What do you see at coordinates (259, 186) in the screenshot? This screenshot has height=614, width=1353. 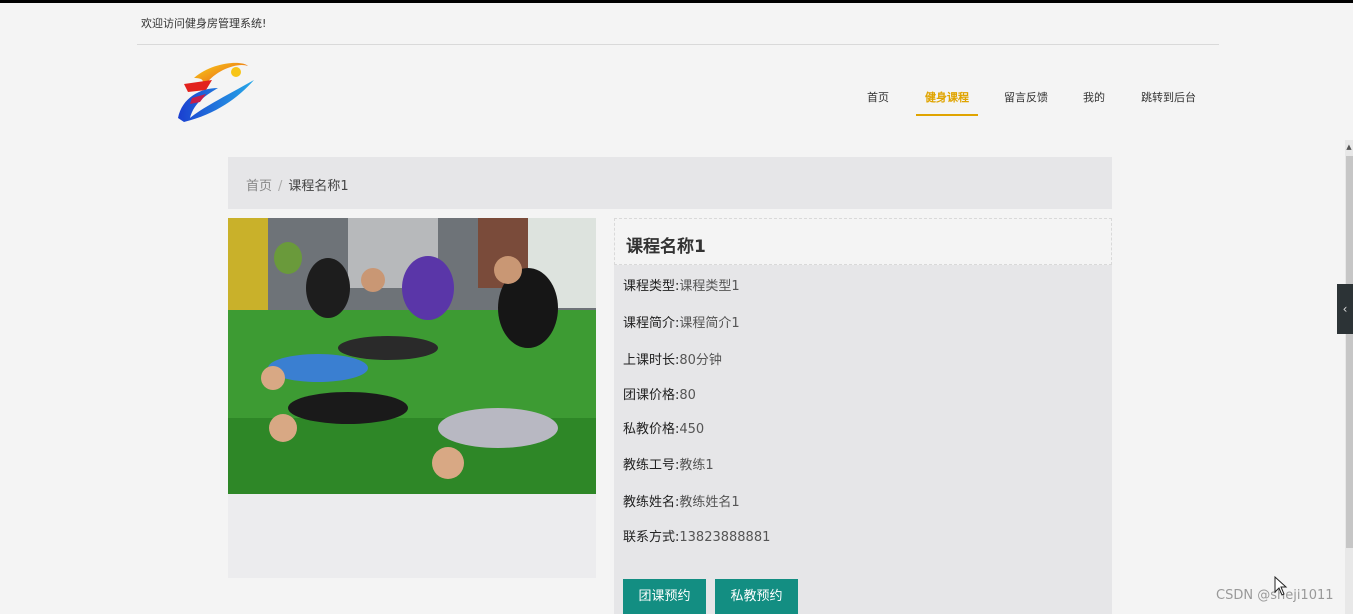 I see `breadcrumb-home-link: 首页` at bounding box center [259, 186].